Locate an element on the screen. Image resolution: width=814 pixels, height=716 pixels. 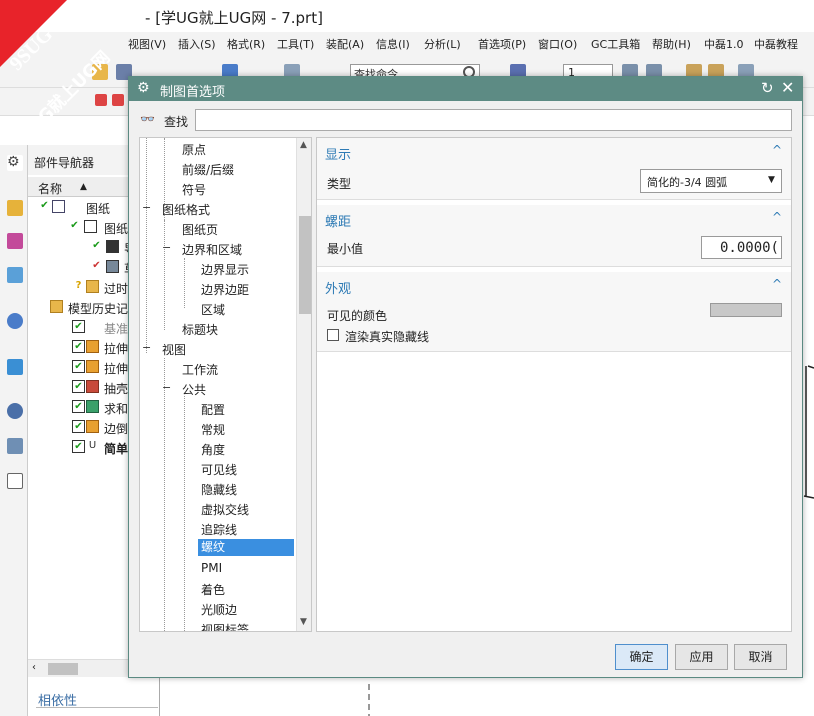
unite-icon is located at coordinates (92, 406).